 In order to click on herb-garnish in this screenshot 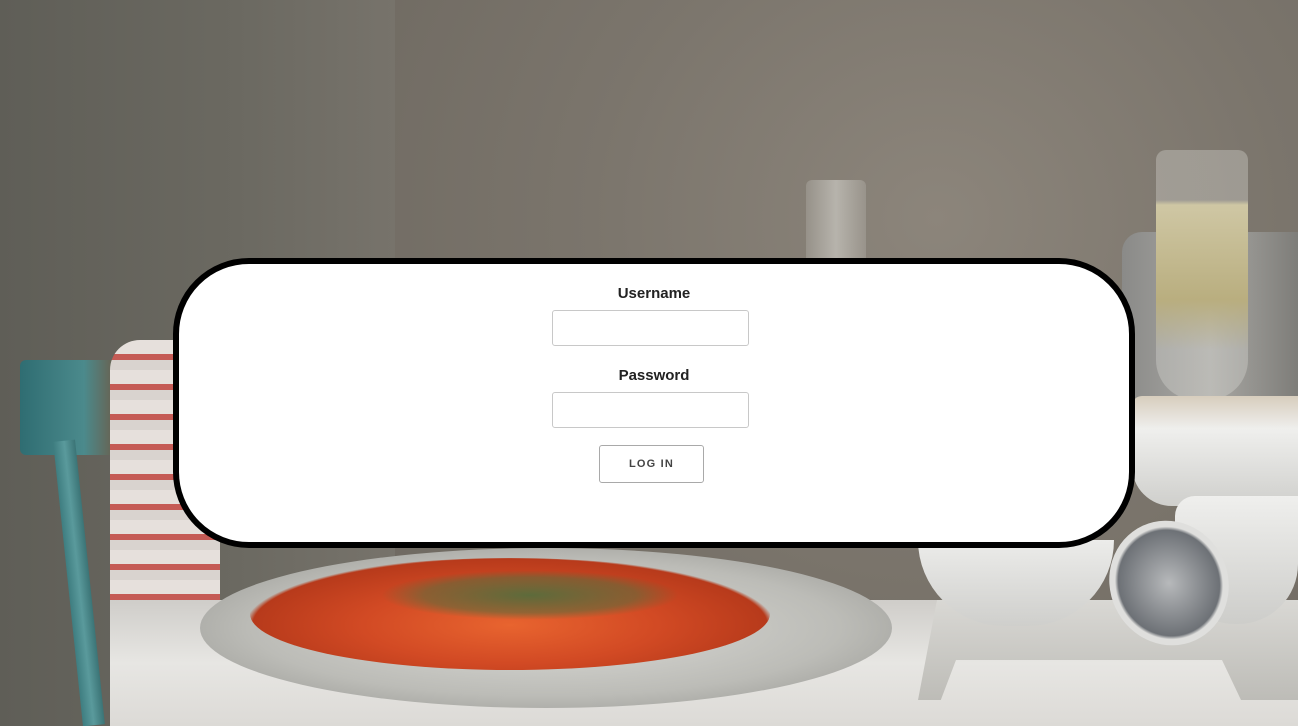, I will do `click(530, 595)`.